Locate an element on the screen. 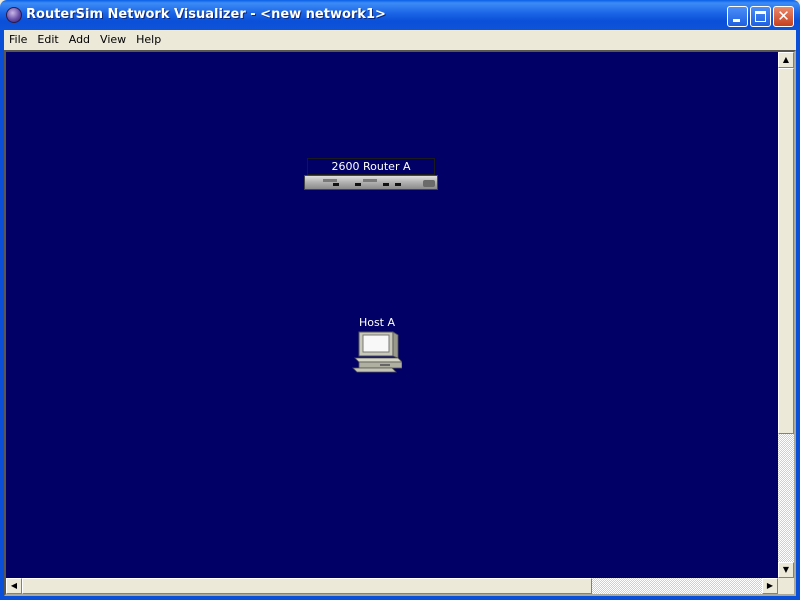  scroll-up-icon: ▲ is located at coordinates (786, 59).